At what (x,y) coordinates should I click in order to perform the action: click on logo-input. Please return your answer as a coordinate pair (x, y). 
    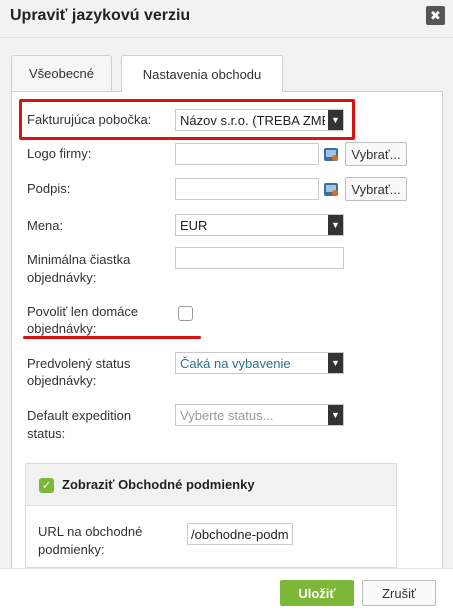
    Looking at the image, I should click on (247, 154).